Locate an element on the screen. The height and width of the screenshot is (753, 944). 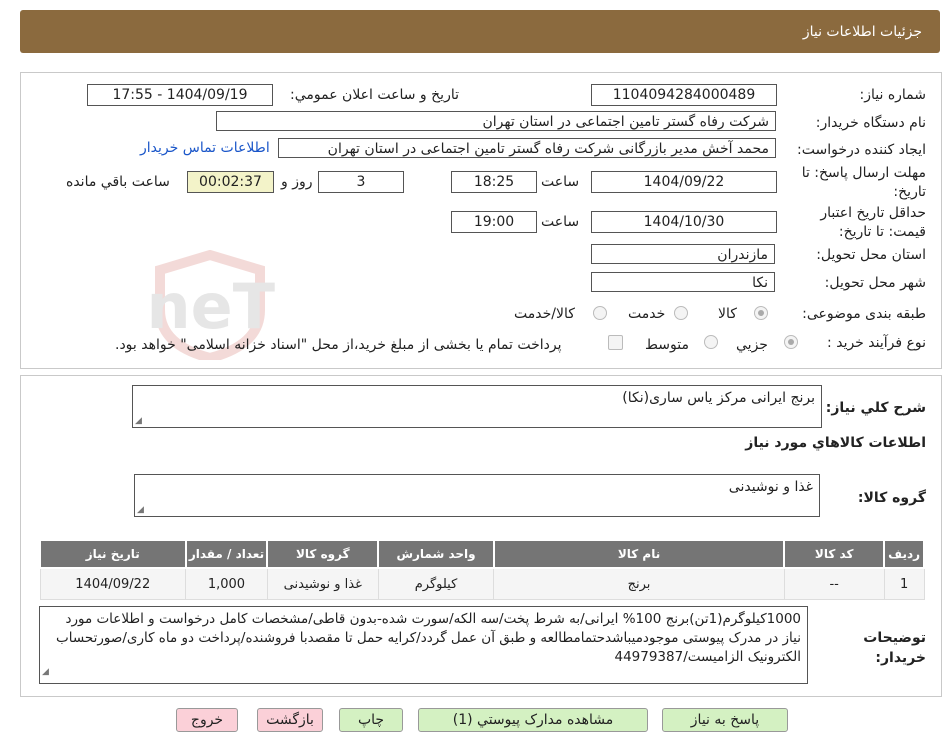
col-quantity: تعداد / مقدار is located at coordinates (226, 554).